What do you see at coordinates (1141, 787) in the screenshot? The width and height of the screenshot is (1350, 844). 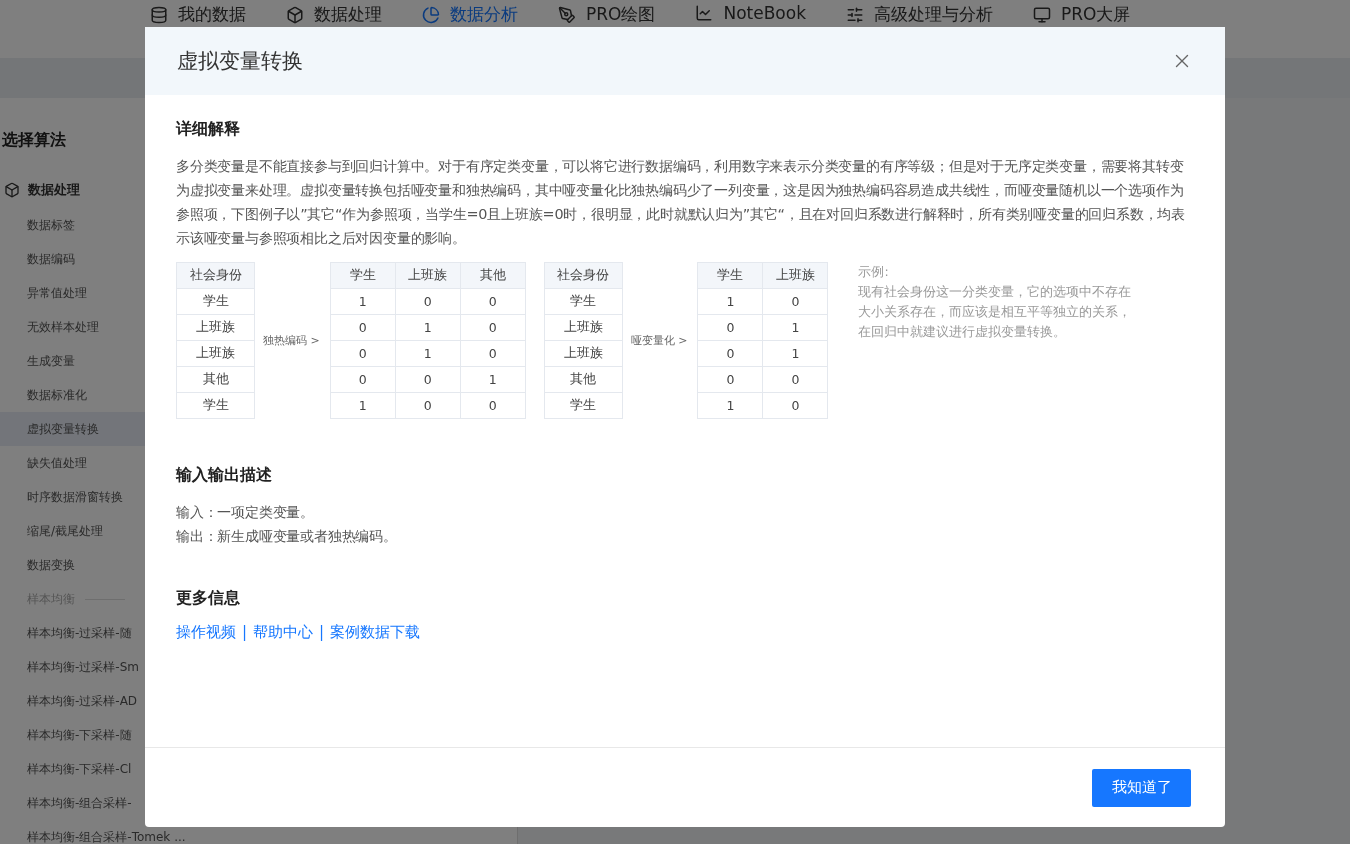 I see `confirm-button: 我知道了` at bounding box center [1141, 787].